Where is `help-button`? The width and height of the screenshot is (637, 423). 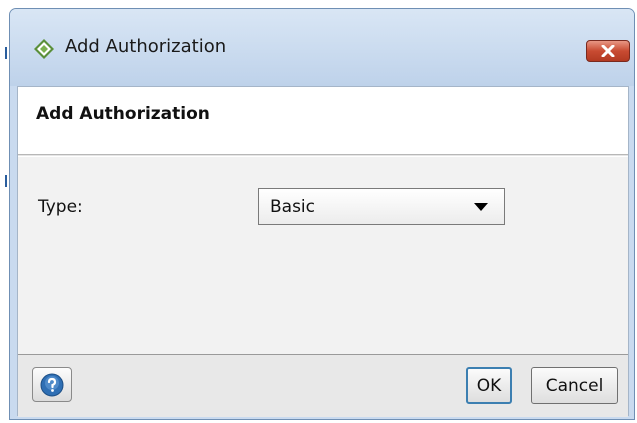
help-button is located at coordinates (52, 384).